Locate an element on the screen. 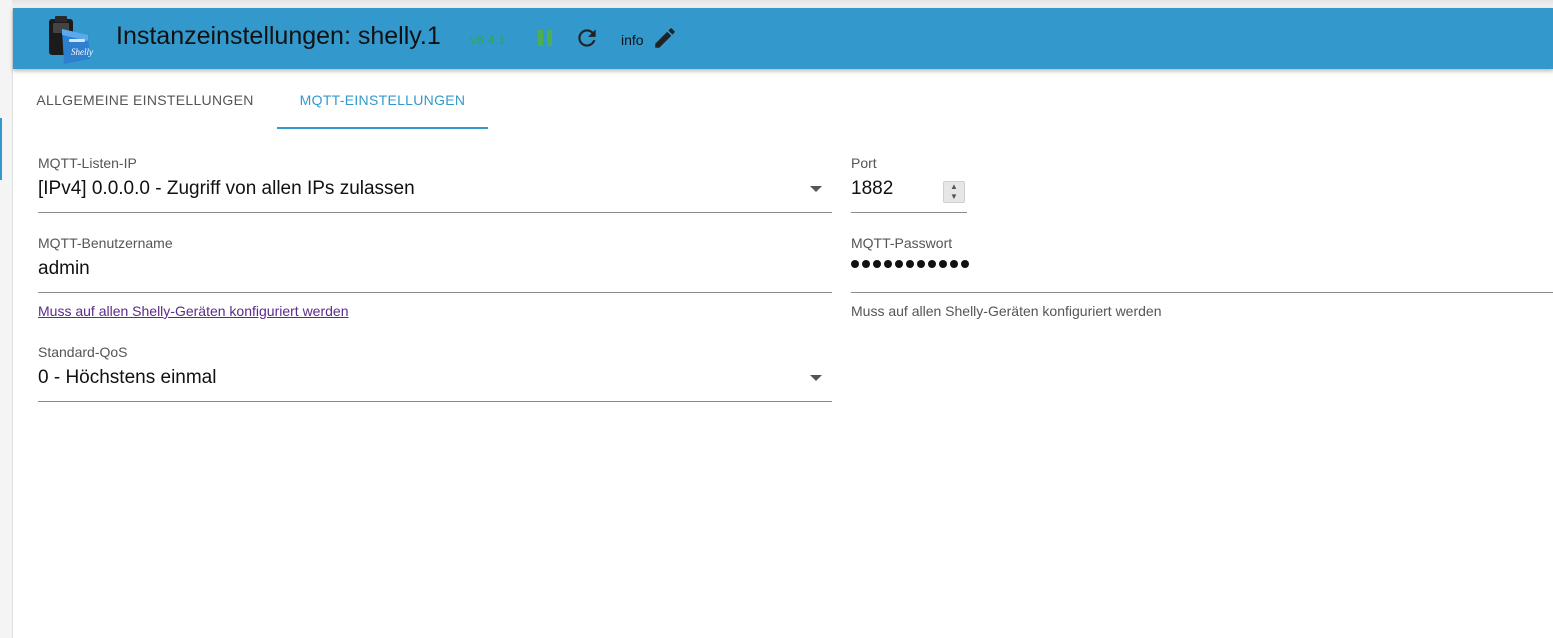  active-tab-indicator is located at coordinates (382, 128).